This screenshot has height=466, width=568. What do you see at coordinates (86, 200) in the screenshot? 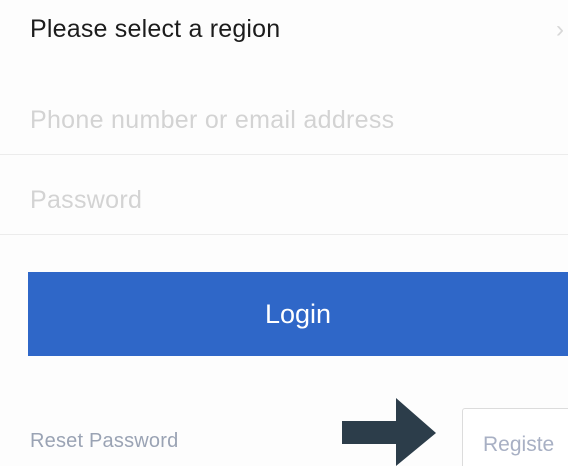
I see `password-placeholder: Password` at bounding box center [86, 200].